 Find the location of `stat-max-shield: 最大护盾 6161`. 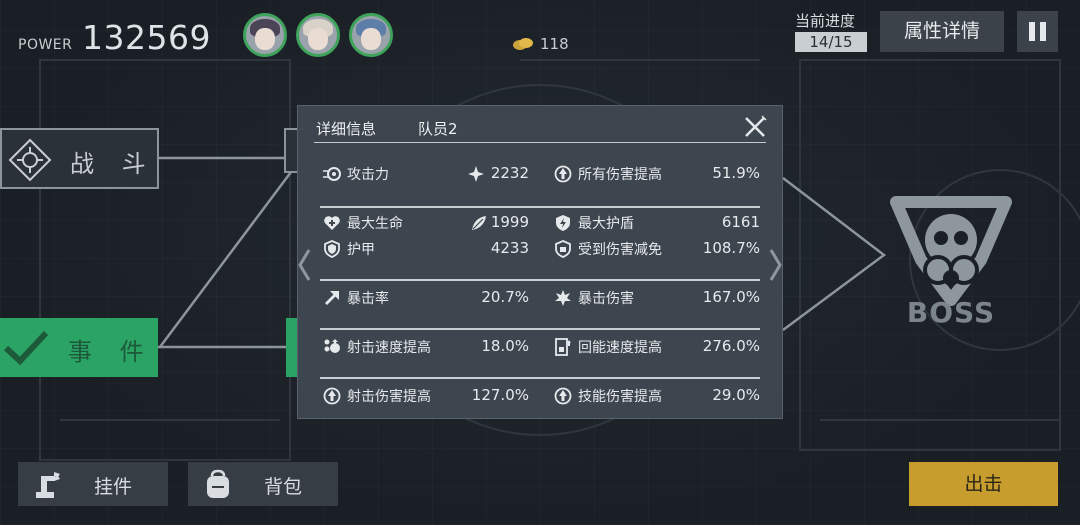

stat-max-shield: 最大护盾 6161 is located at coordinates (657, 223).